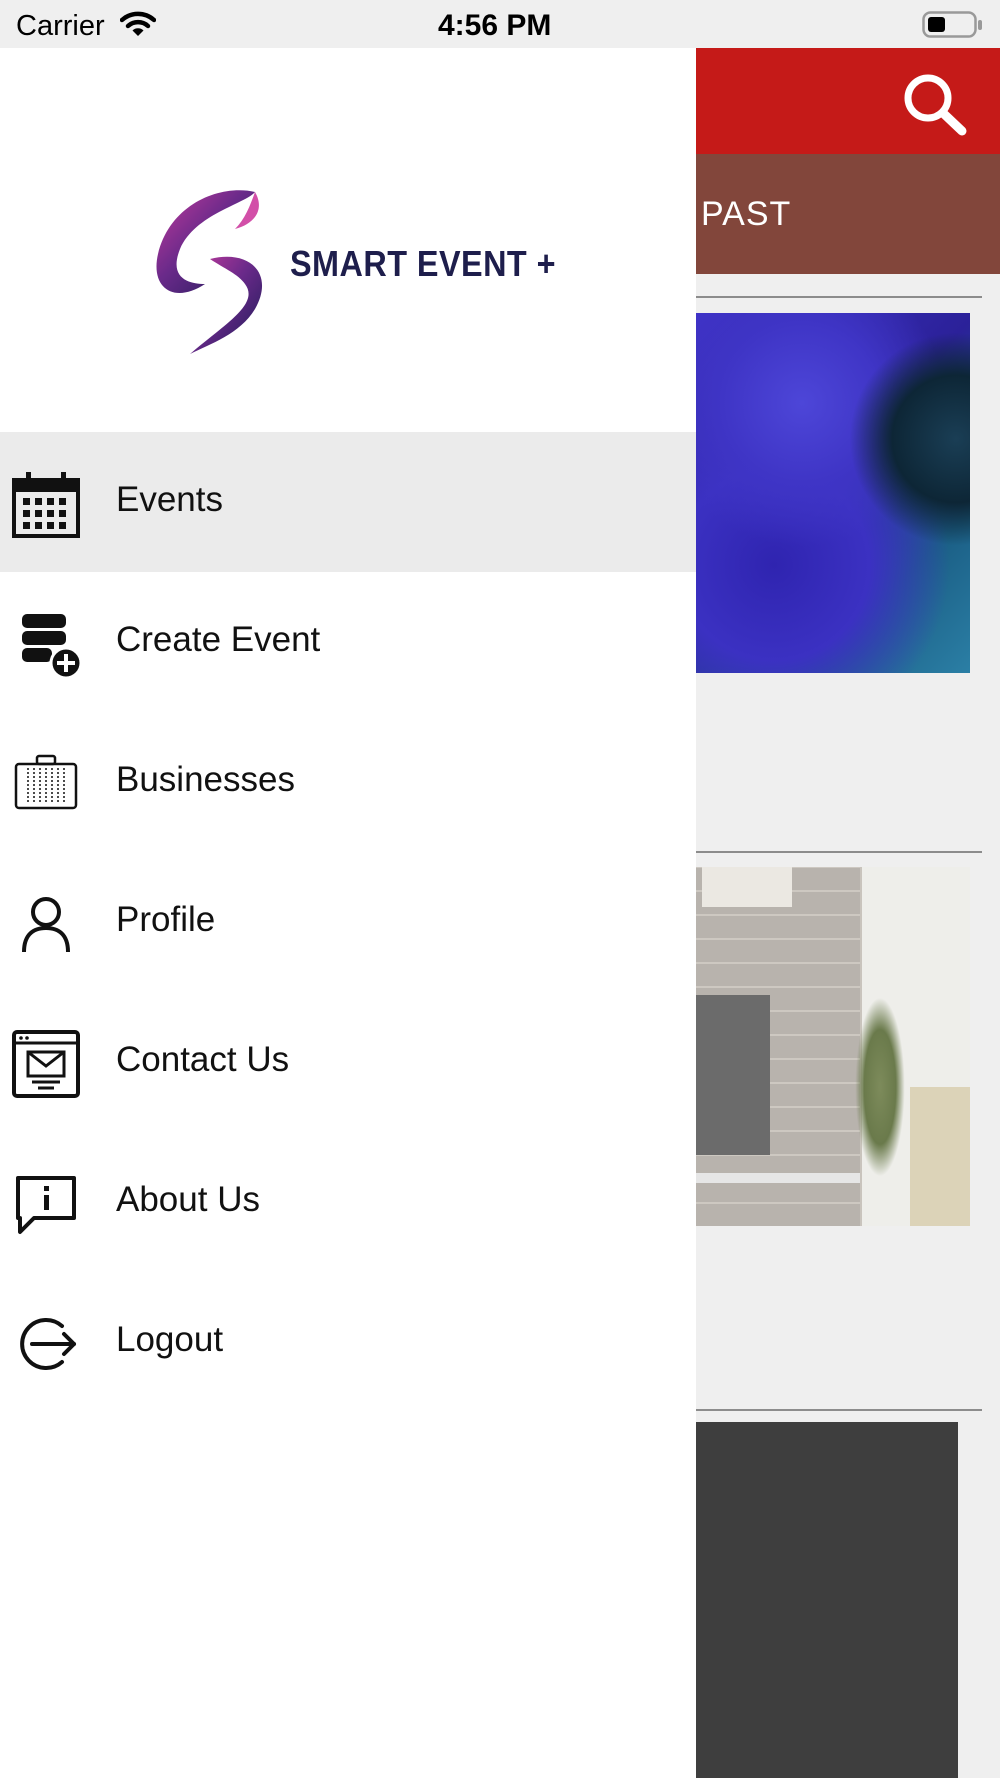 This screenshot has width=1000, height=1778. Describe the element at coordinates (746, 214) in the screenshot. I see `tab-past: PAST` at that location.